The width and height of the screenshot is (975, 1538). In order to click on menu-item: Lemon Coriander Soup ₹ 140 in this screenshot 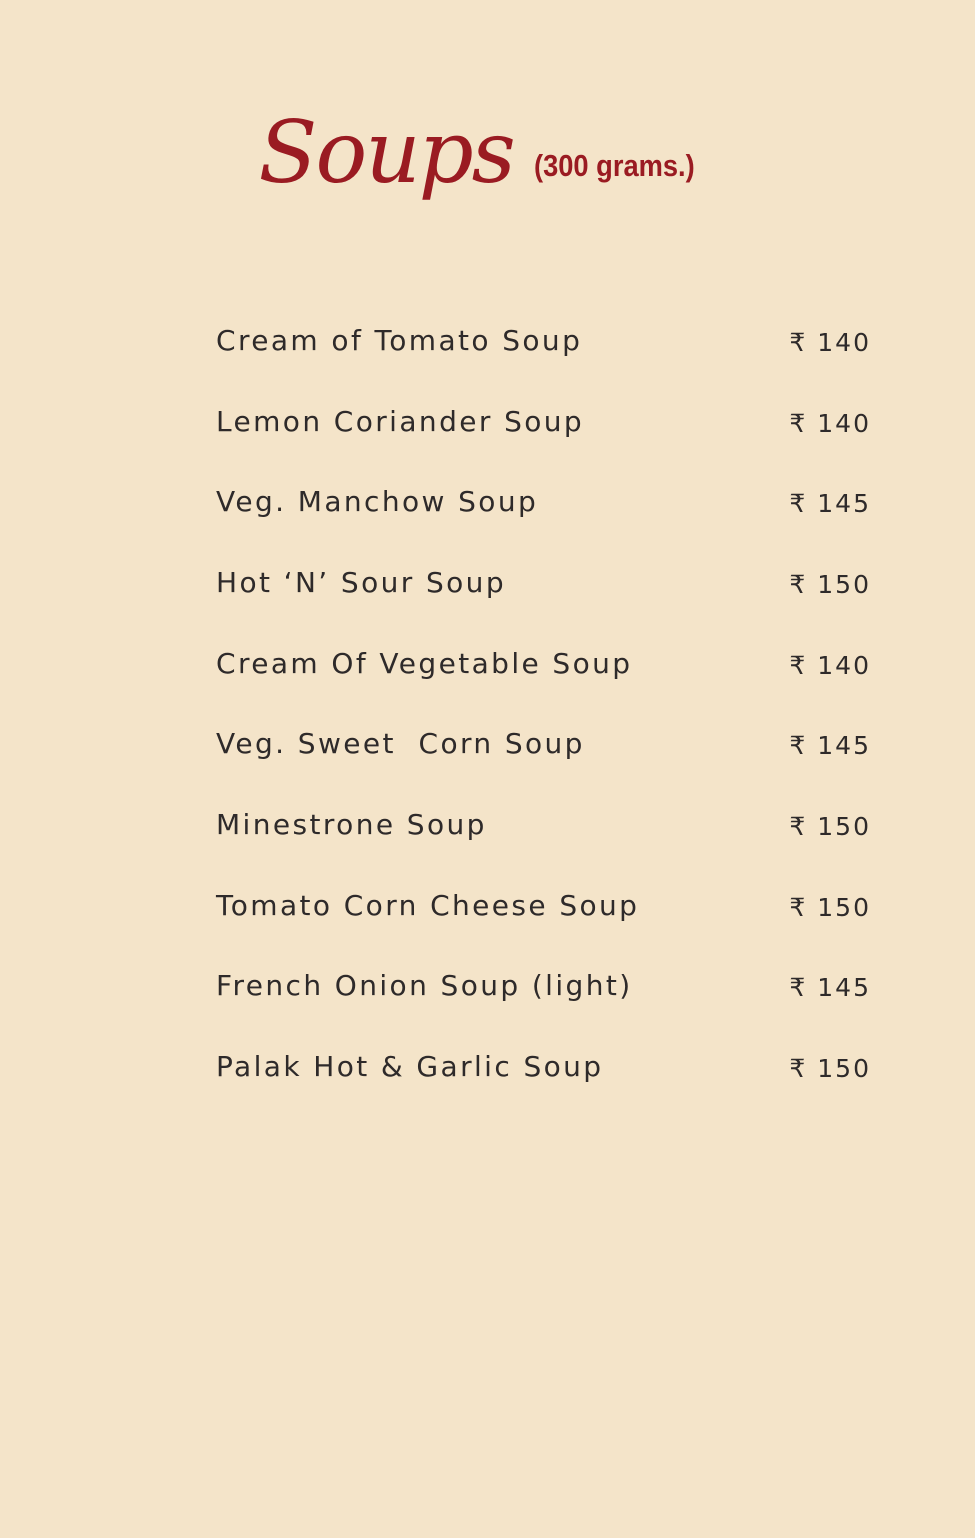, I will do `click(543, 421)`.